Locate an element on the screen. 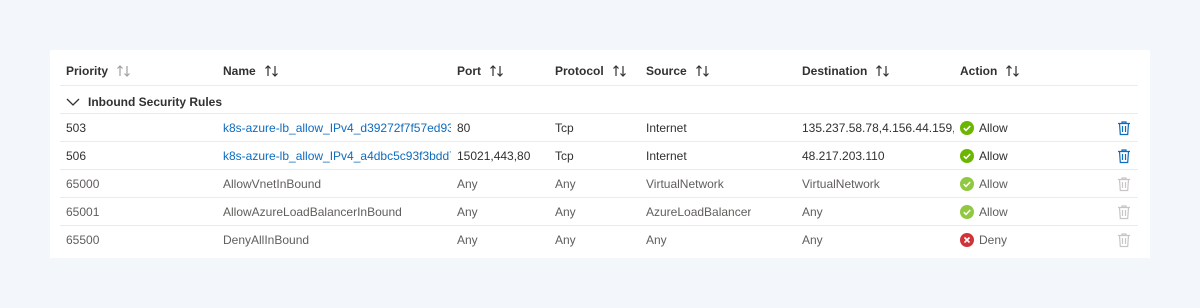 The height and width of the screenshot is (308, 1200). column-header-name: Name is located at coordinates (251, 71).